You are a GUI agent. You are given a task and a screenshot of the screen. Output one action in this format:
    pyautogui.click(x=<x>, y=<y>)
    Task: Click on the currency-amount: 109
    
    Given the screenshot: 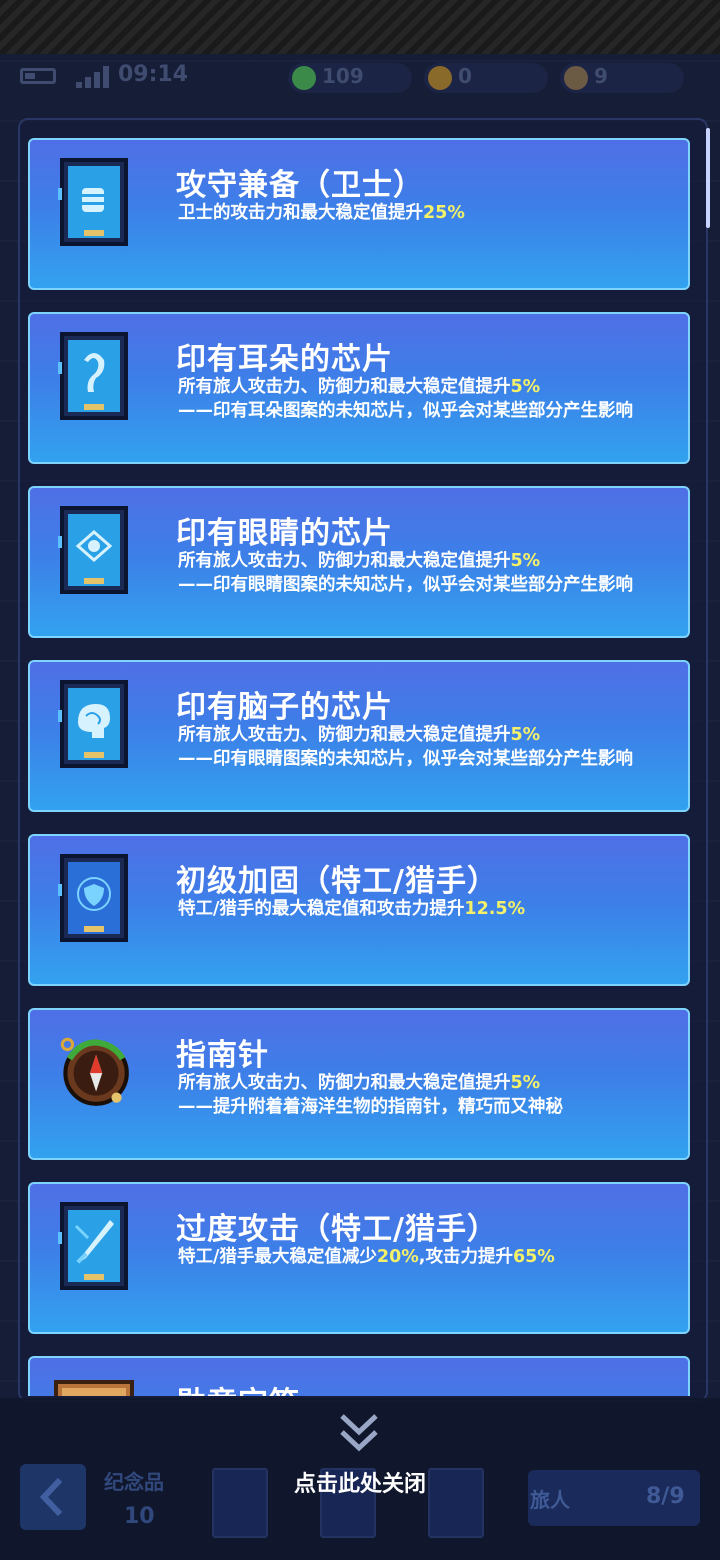 What is the action you would take?
    pyautogui.click(x=343, y=76)
    